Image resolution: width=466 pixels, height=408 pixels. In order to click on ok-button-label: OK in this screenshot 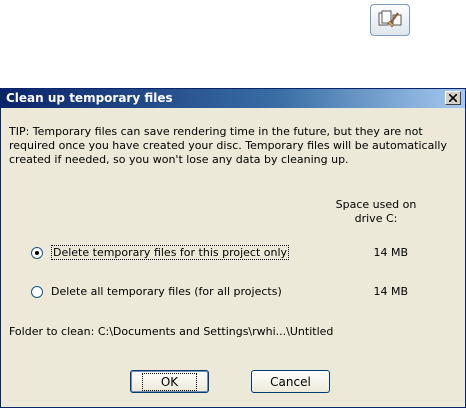, I will do `click(169, 381)`.